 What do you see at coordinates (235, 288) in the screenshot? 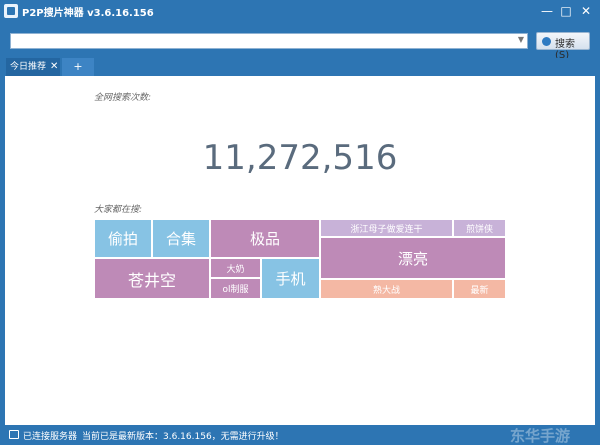
I see `hot-term-tile: ol制服` at bounding box center [235, 288].